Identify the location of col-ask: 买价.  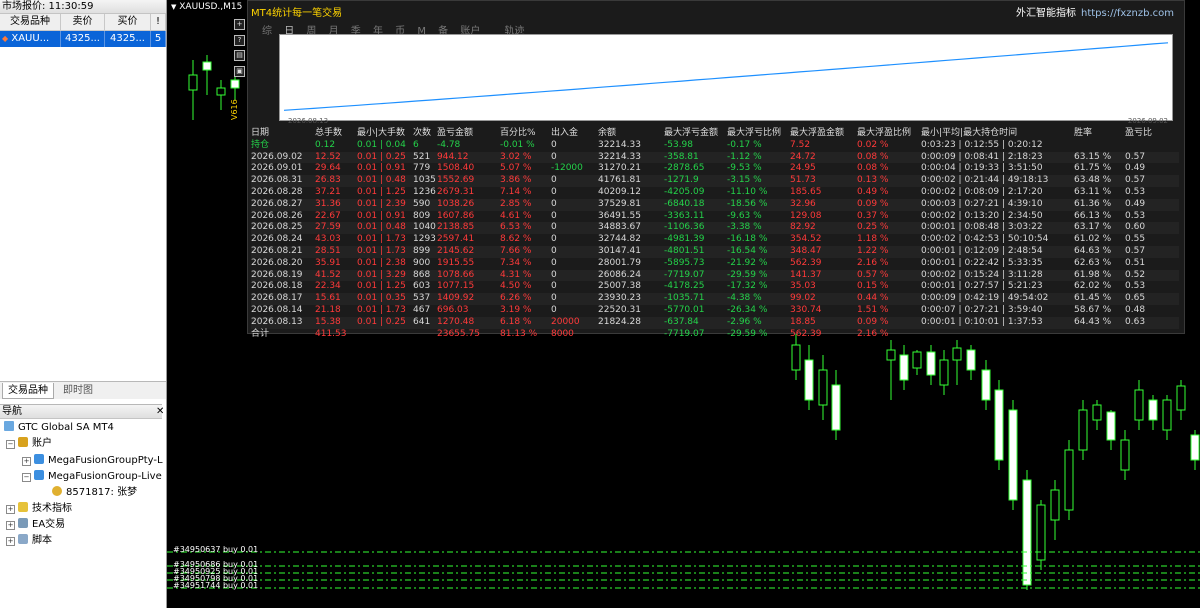
(128, 22).